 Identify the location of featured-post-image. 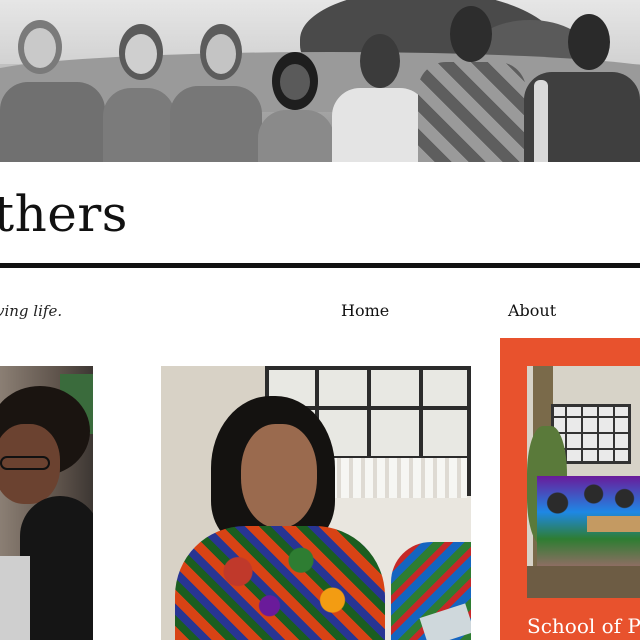
(583, 482).